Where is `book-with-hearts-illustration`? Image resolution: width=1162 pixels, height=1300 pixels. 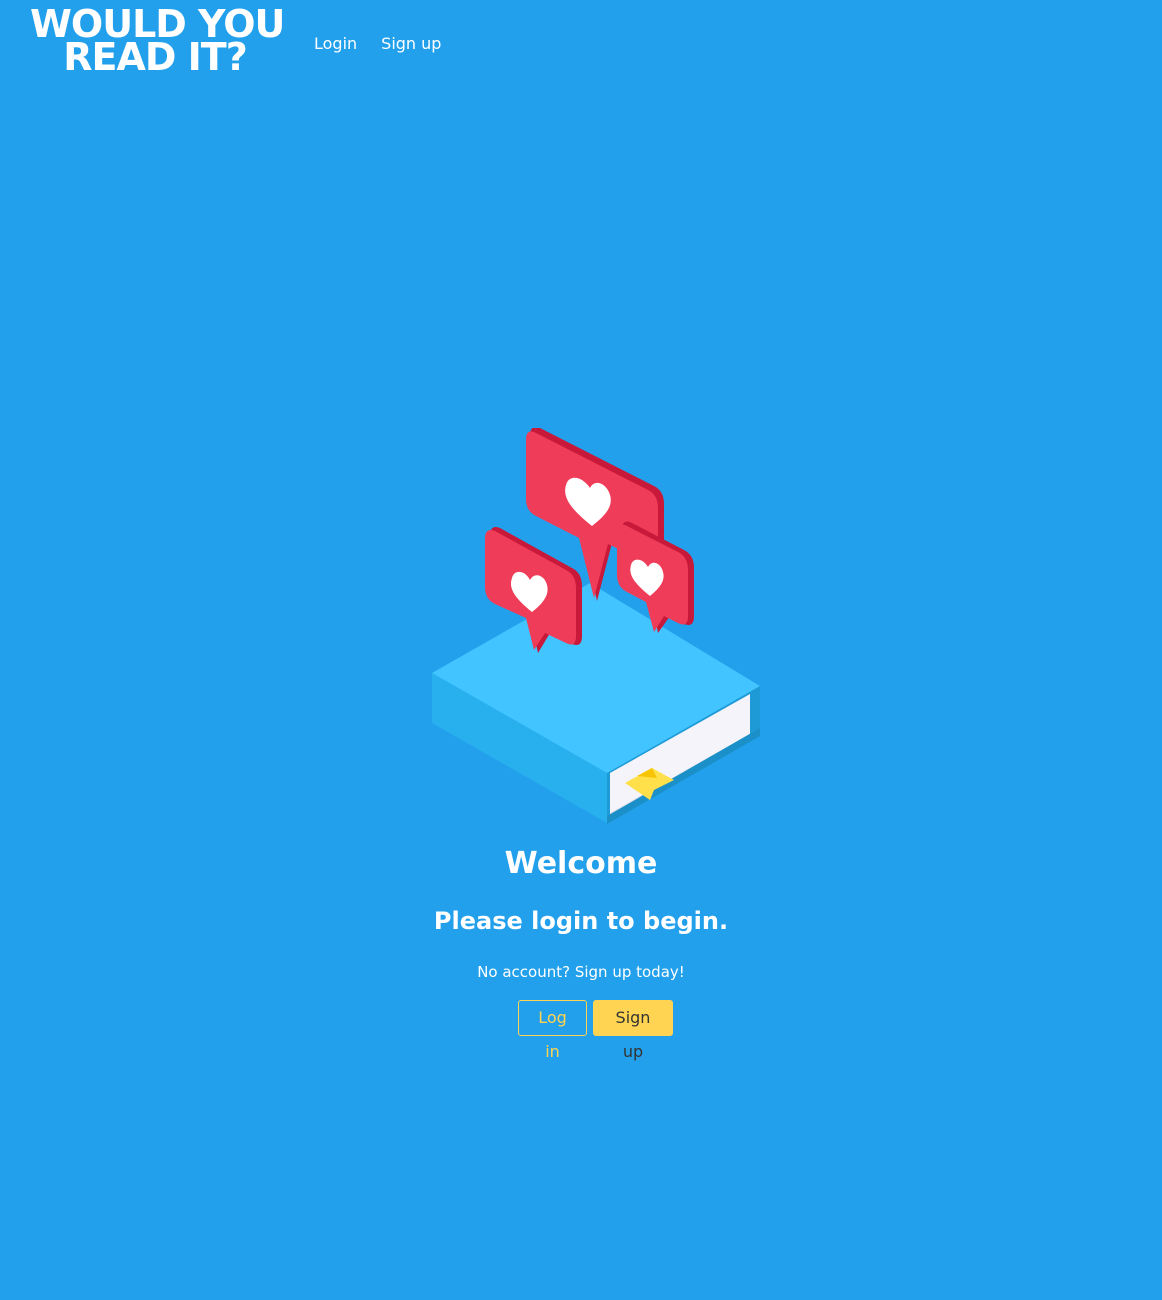
book-with-hearts-illustration is located at coordinates (597, 627).